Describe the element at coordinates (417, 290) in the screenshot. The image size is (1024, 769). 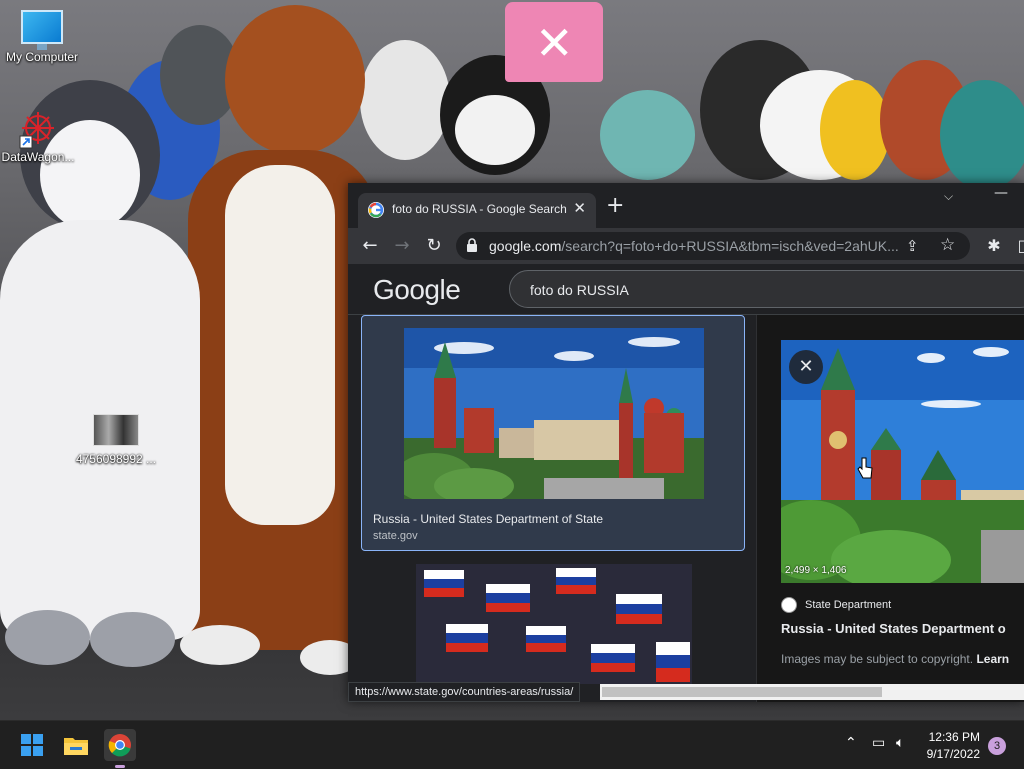
I see `google-logo: Google` at that location.